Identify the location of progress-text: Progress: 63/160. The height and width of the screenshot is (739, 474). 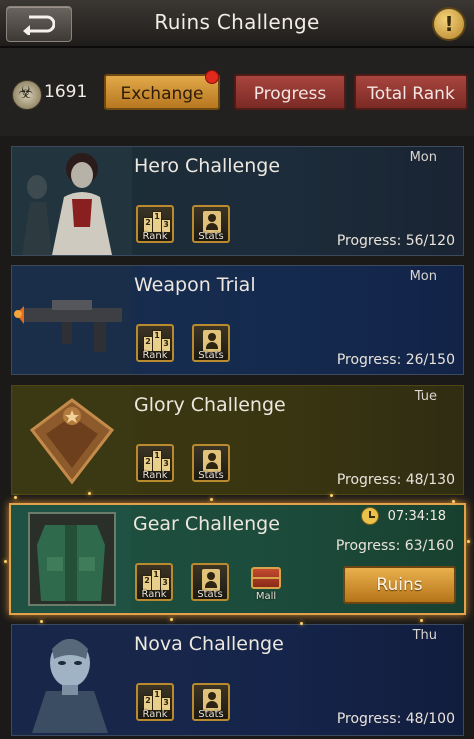
(394, 546).